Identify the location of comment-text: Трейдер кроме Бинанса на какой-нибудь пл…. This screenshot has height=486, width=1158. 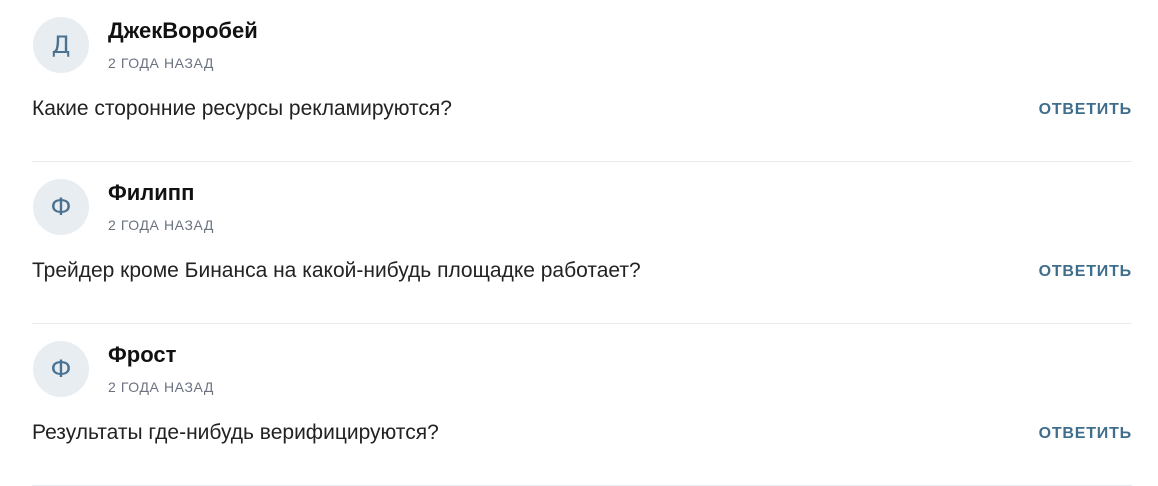
(336, 270).